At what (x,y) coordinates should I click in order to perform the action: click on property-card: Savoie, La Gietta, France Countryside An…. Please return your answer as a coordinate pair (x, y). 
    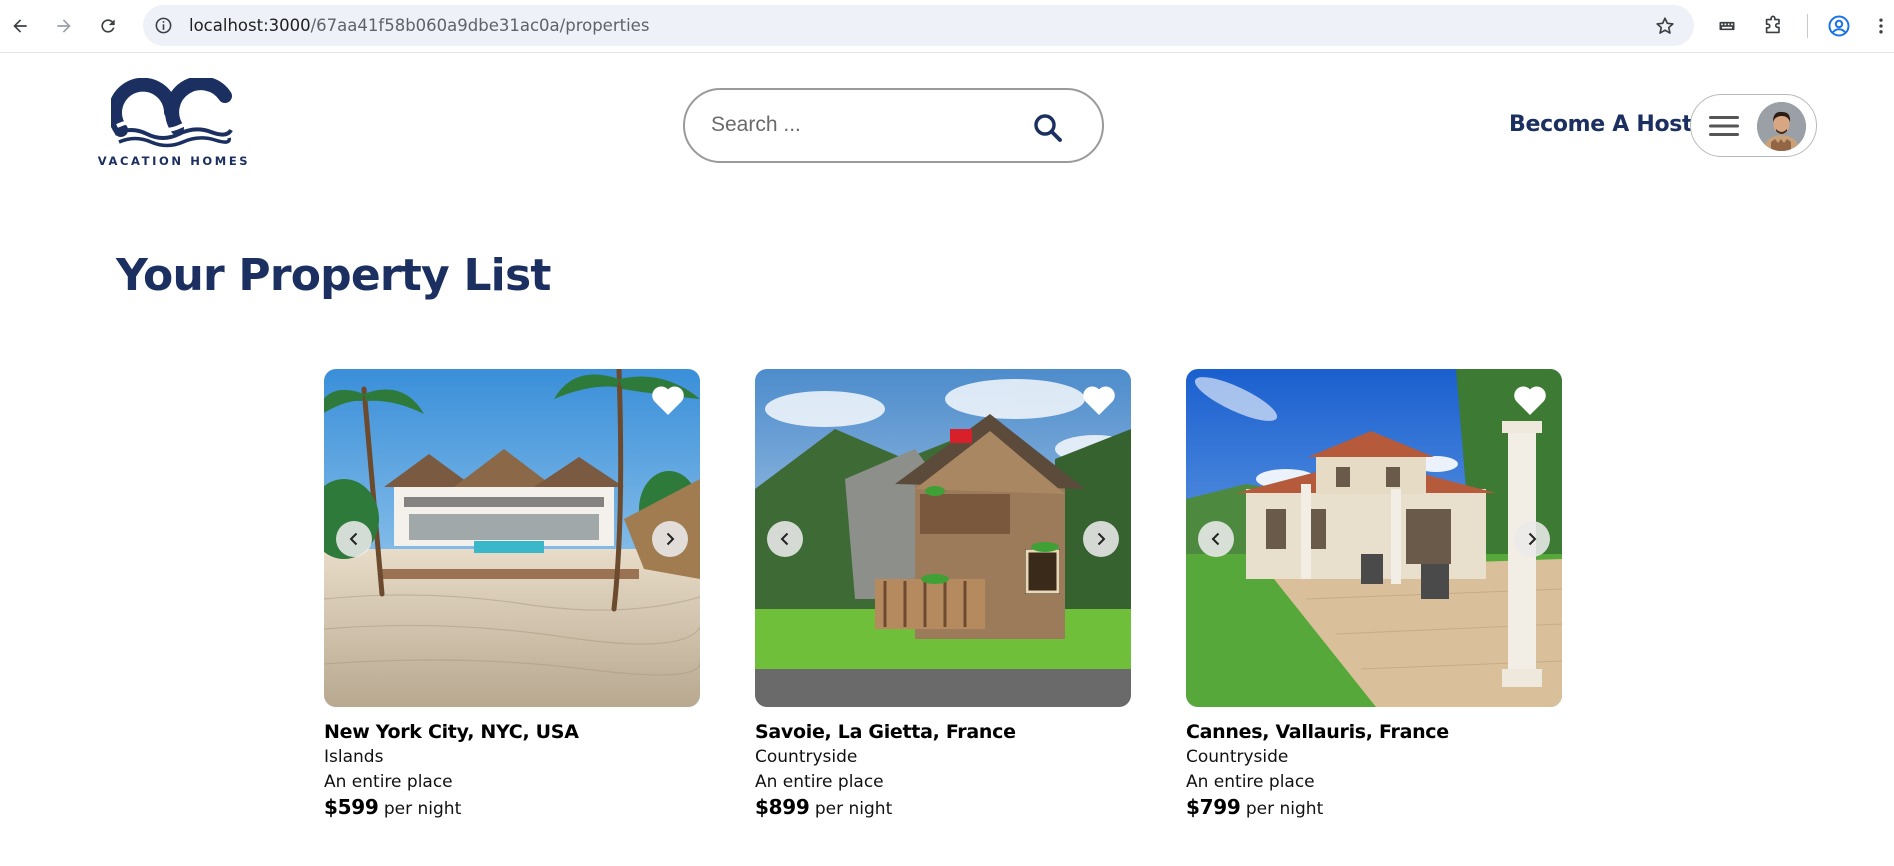
    Looking at the image, I should click on (943, 595).